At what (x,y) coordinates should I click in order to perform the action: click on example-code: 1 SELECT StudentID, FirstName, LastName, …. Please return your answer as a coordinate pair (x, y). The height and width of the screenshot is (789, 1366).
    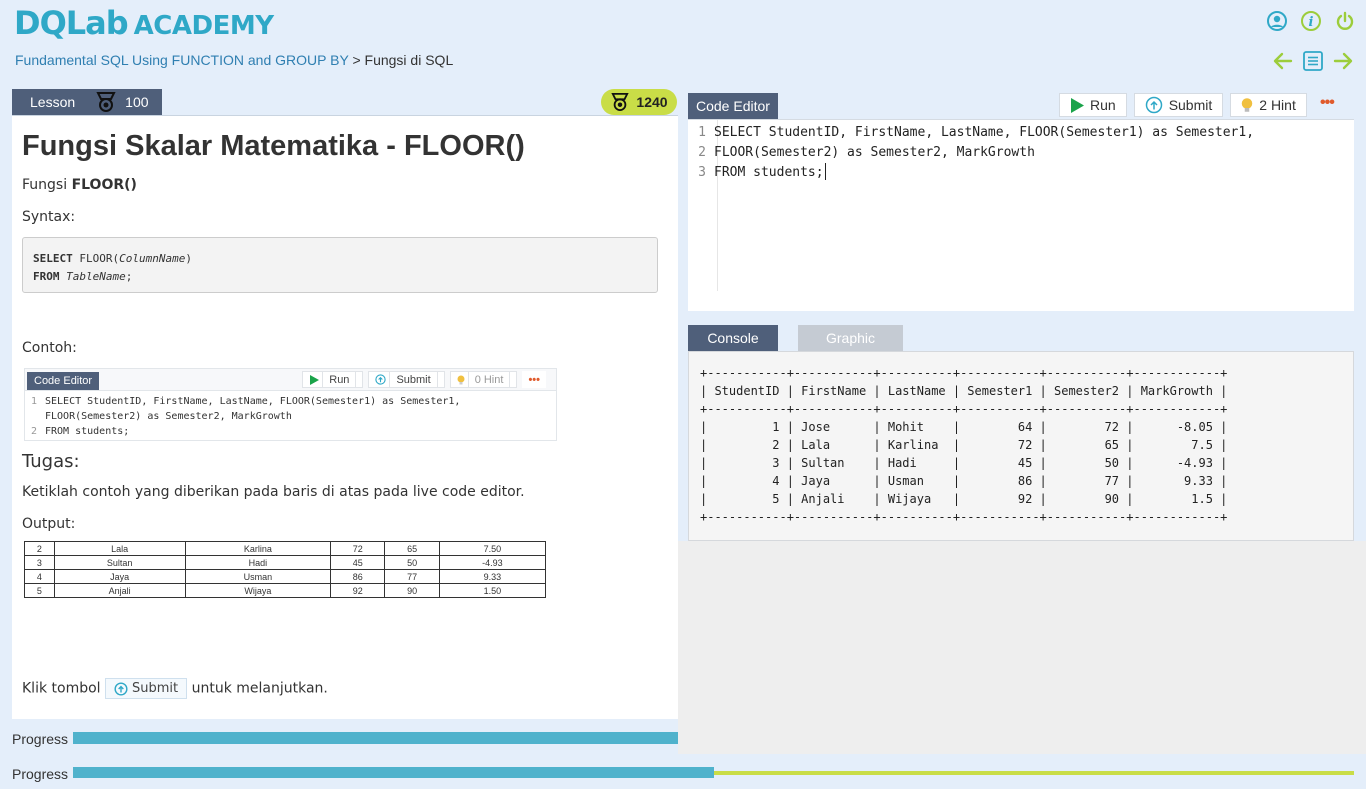
    Looking at the image, I should click on (290, 415).